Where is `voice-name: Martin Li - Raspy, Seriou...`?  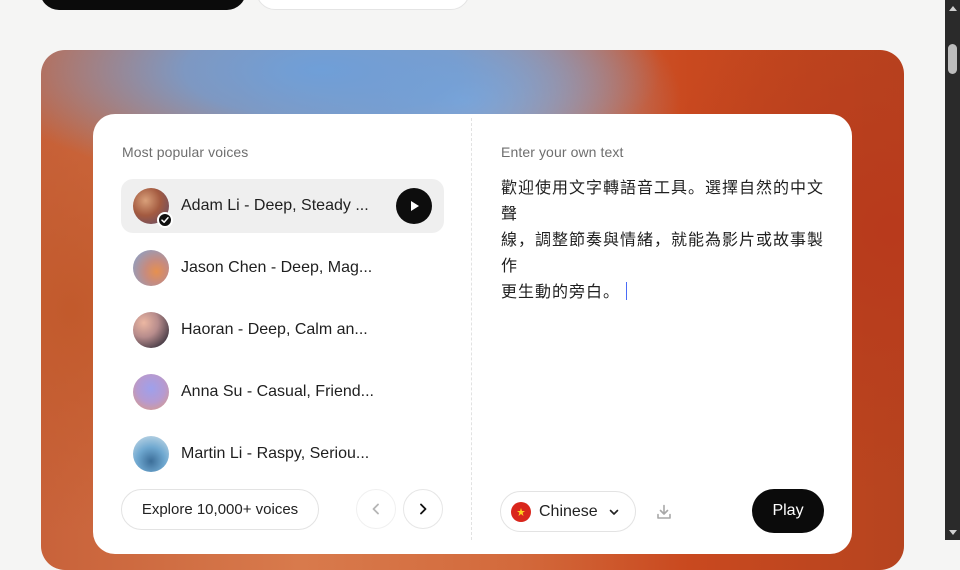 voice-name: Martin Li - Raspy, Seriou... is located at coordinates (275, 453).